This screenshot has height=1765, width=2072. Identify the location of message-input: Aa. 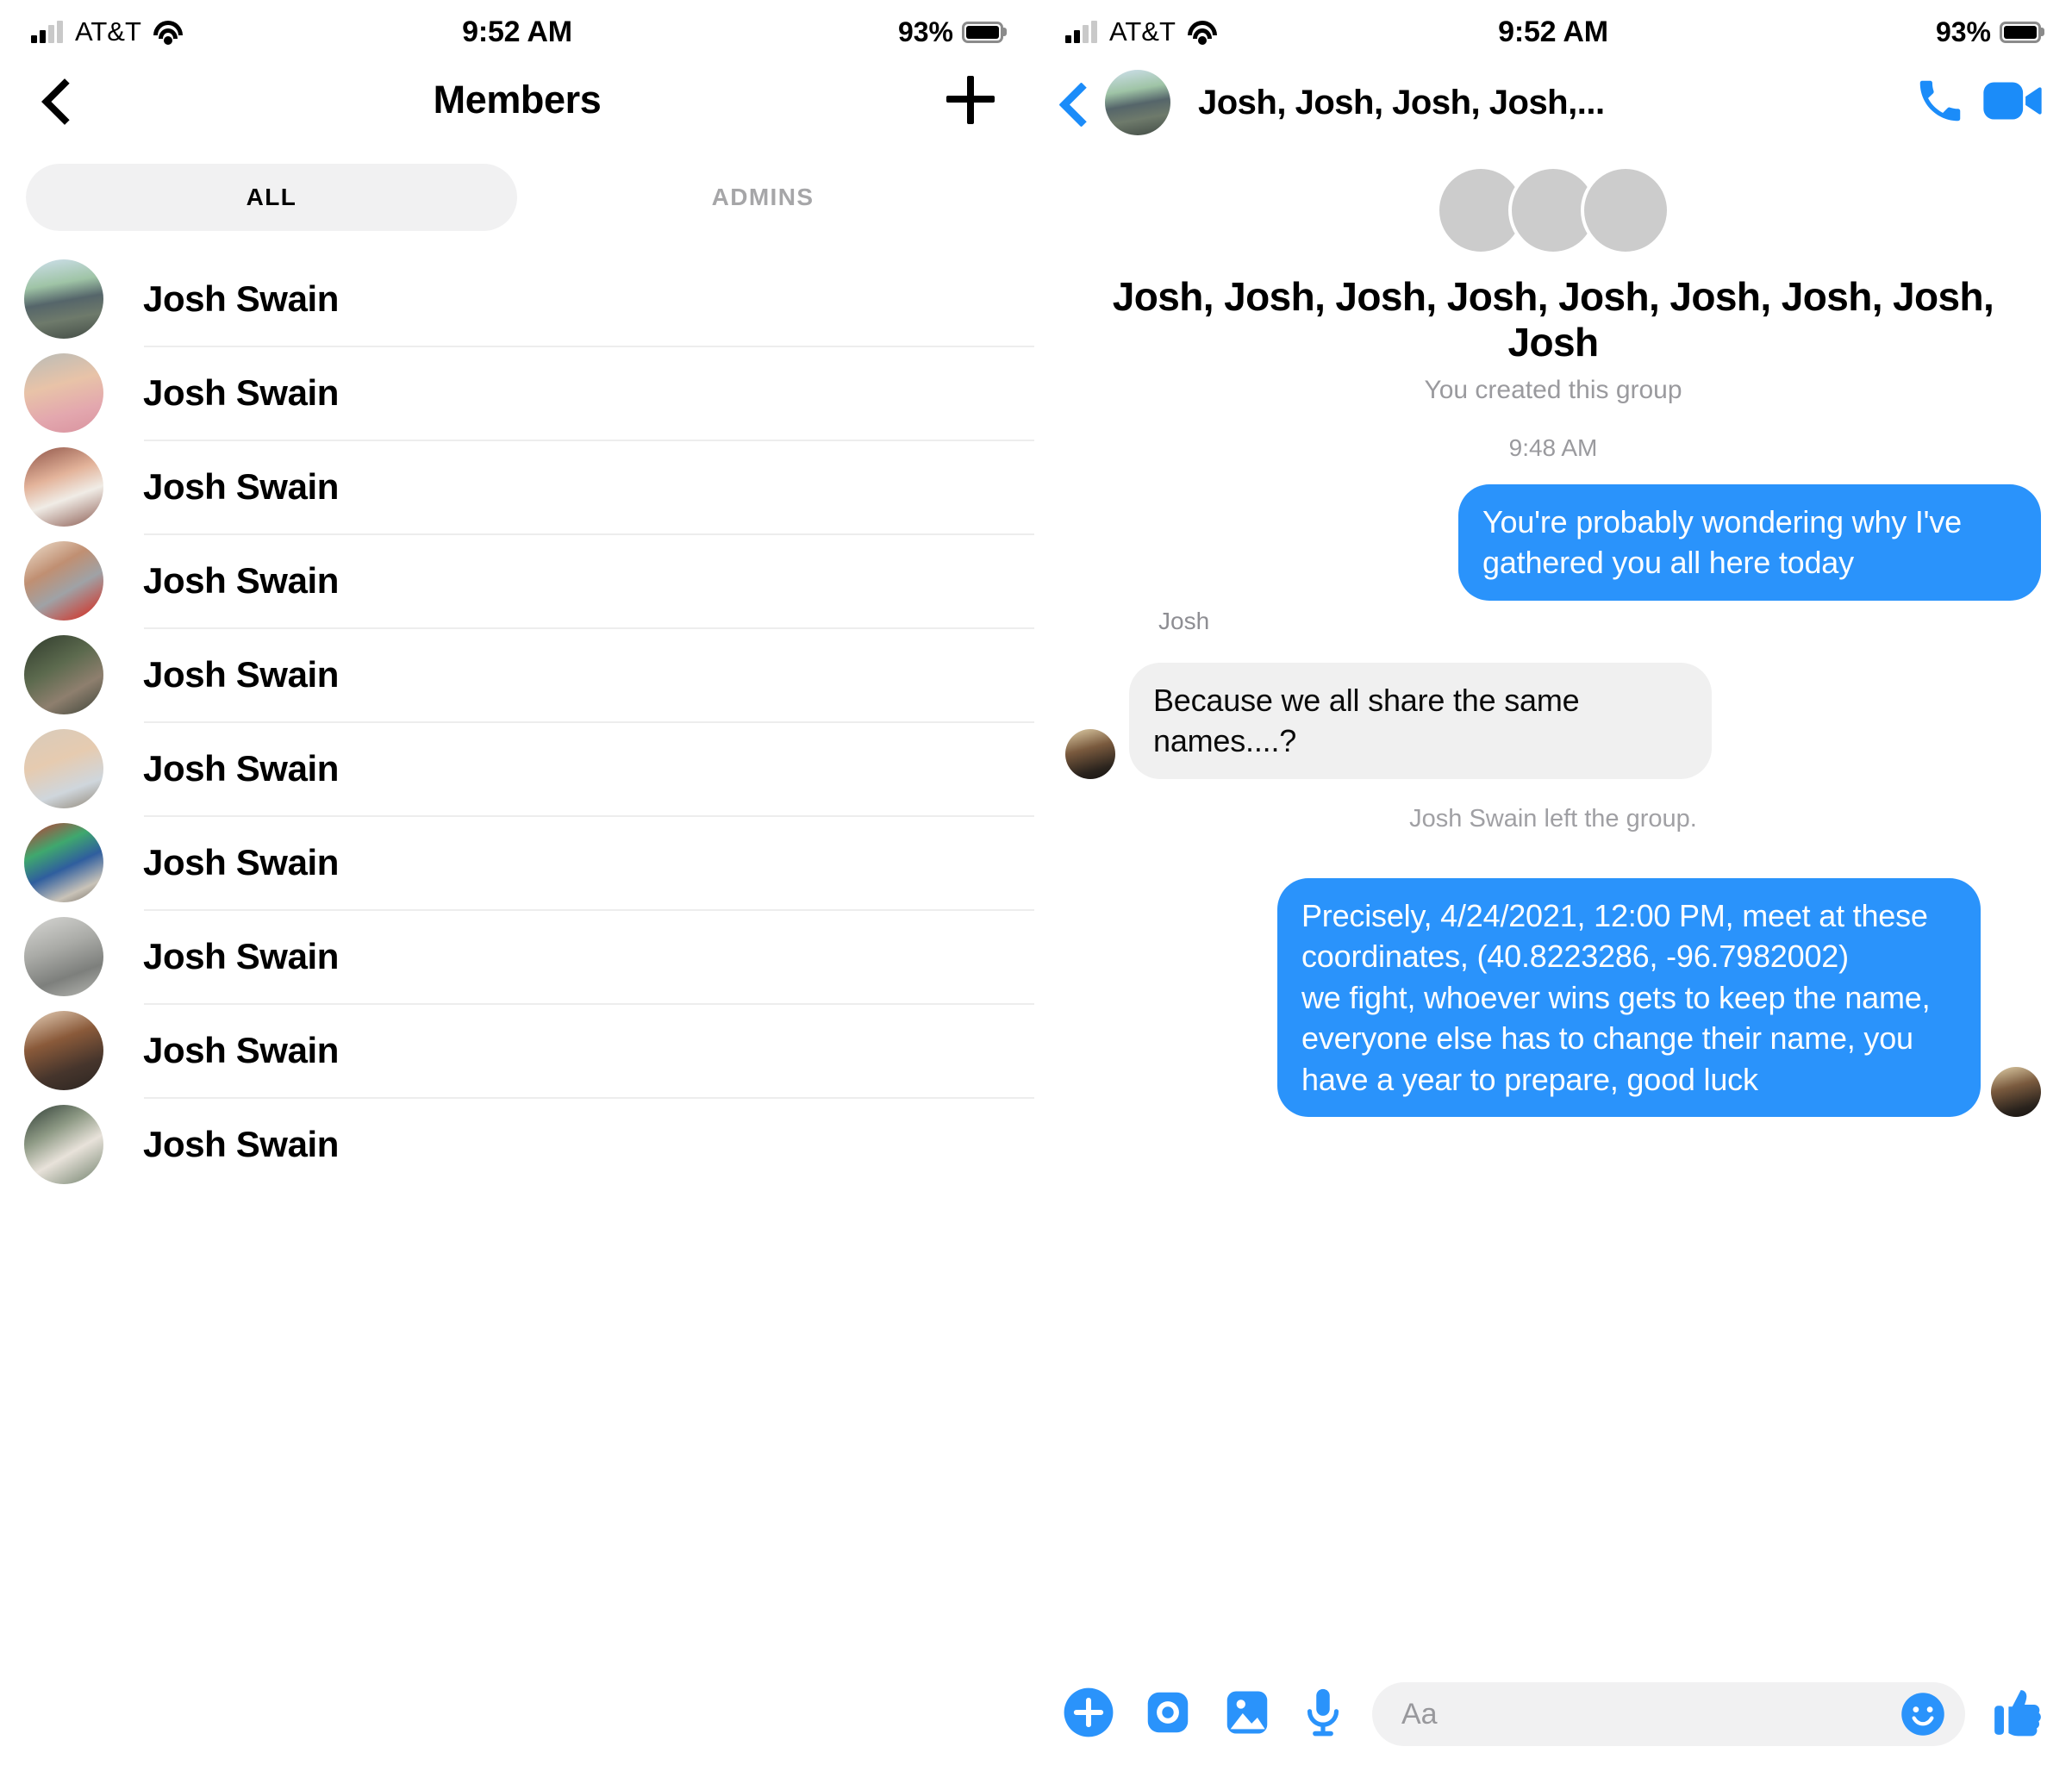
(1668, 1714).